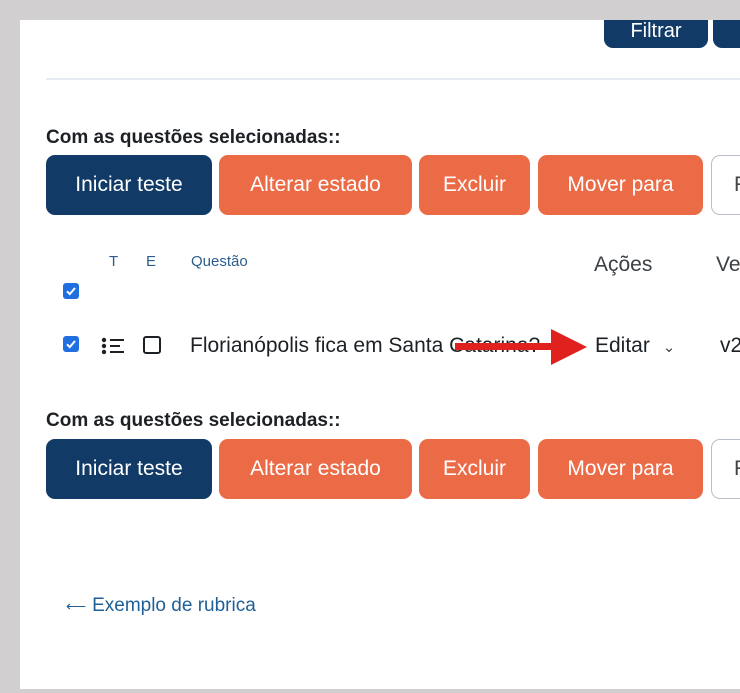  What do you see at coordinates (623, 264) in the screenshot?
I see `column-actions: Ações` at bounding box center [623, 264].